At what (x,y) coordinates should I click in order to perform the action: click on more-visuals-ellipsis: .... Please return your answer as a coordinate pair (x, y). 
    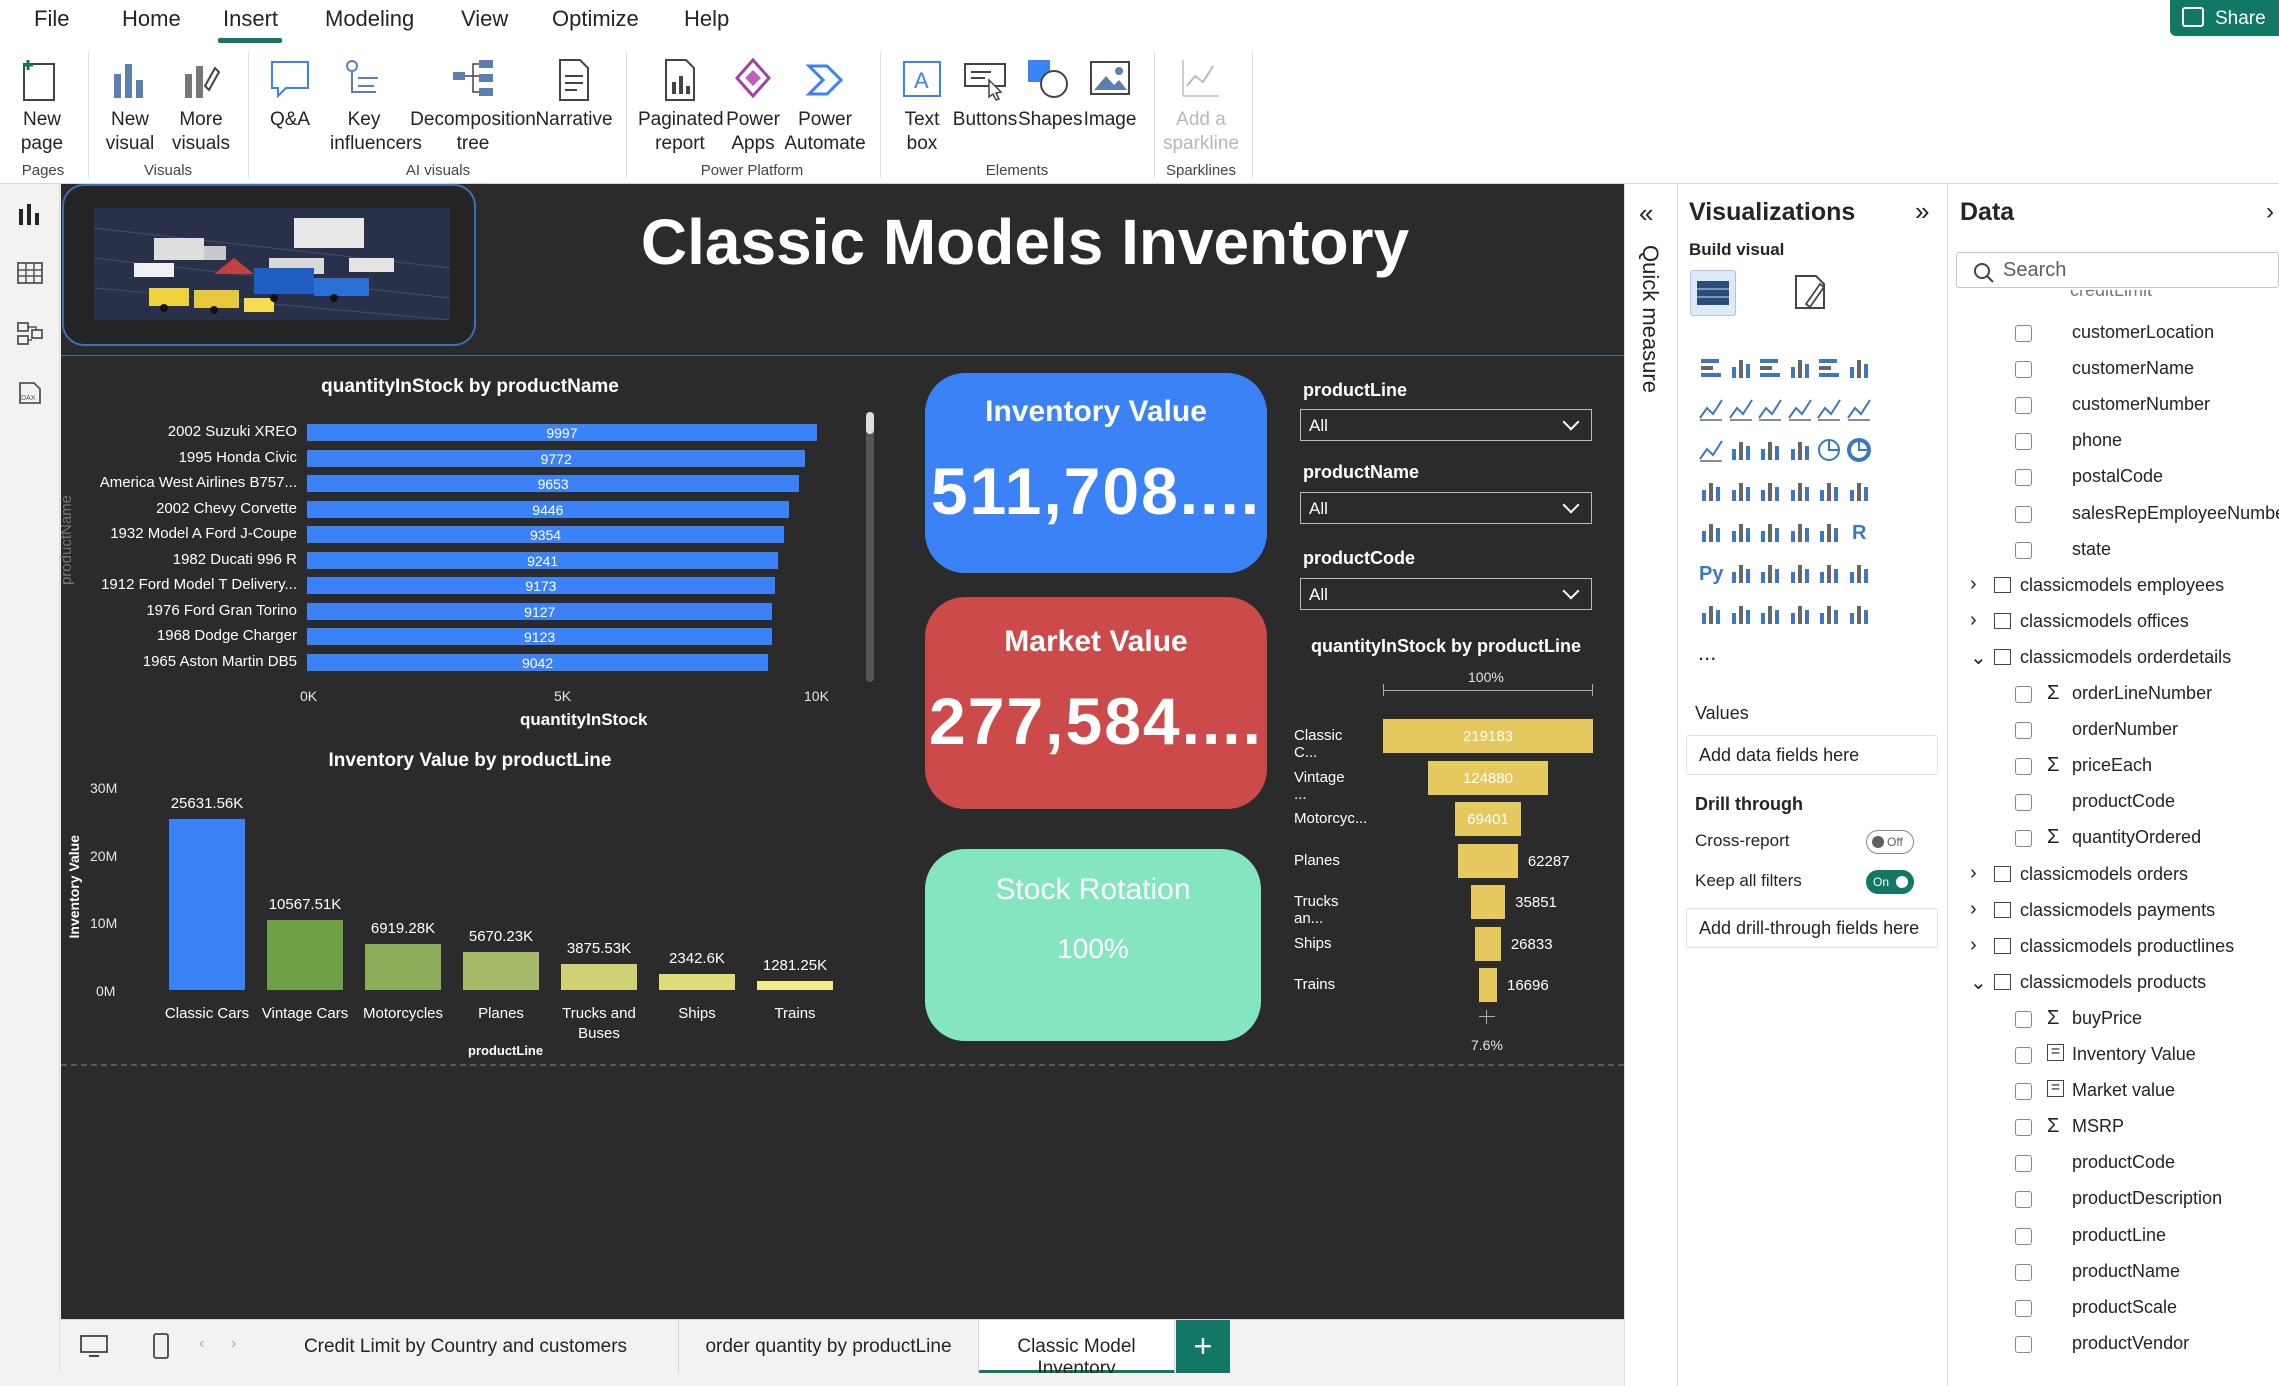
    Looking at the image, I should click on (1707, 653).